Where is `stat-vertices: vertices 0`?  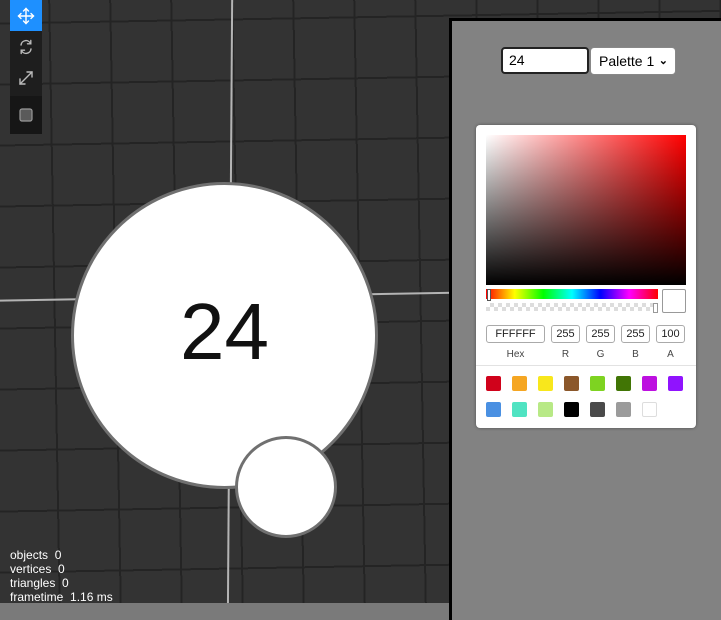
stat-vertices: vertices 0 is located at coordinates (37, 569).